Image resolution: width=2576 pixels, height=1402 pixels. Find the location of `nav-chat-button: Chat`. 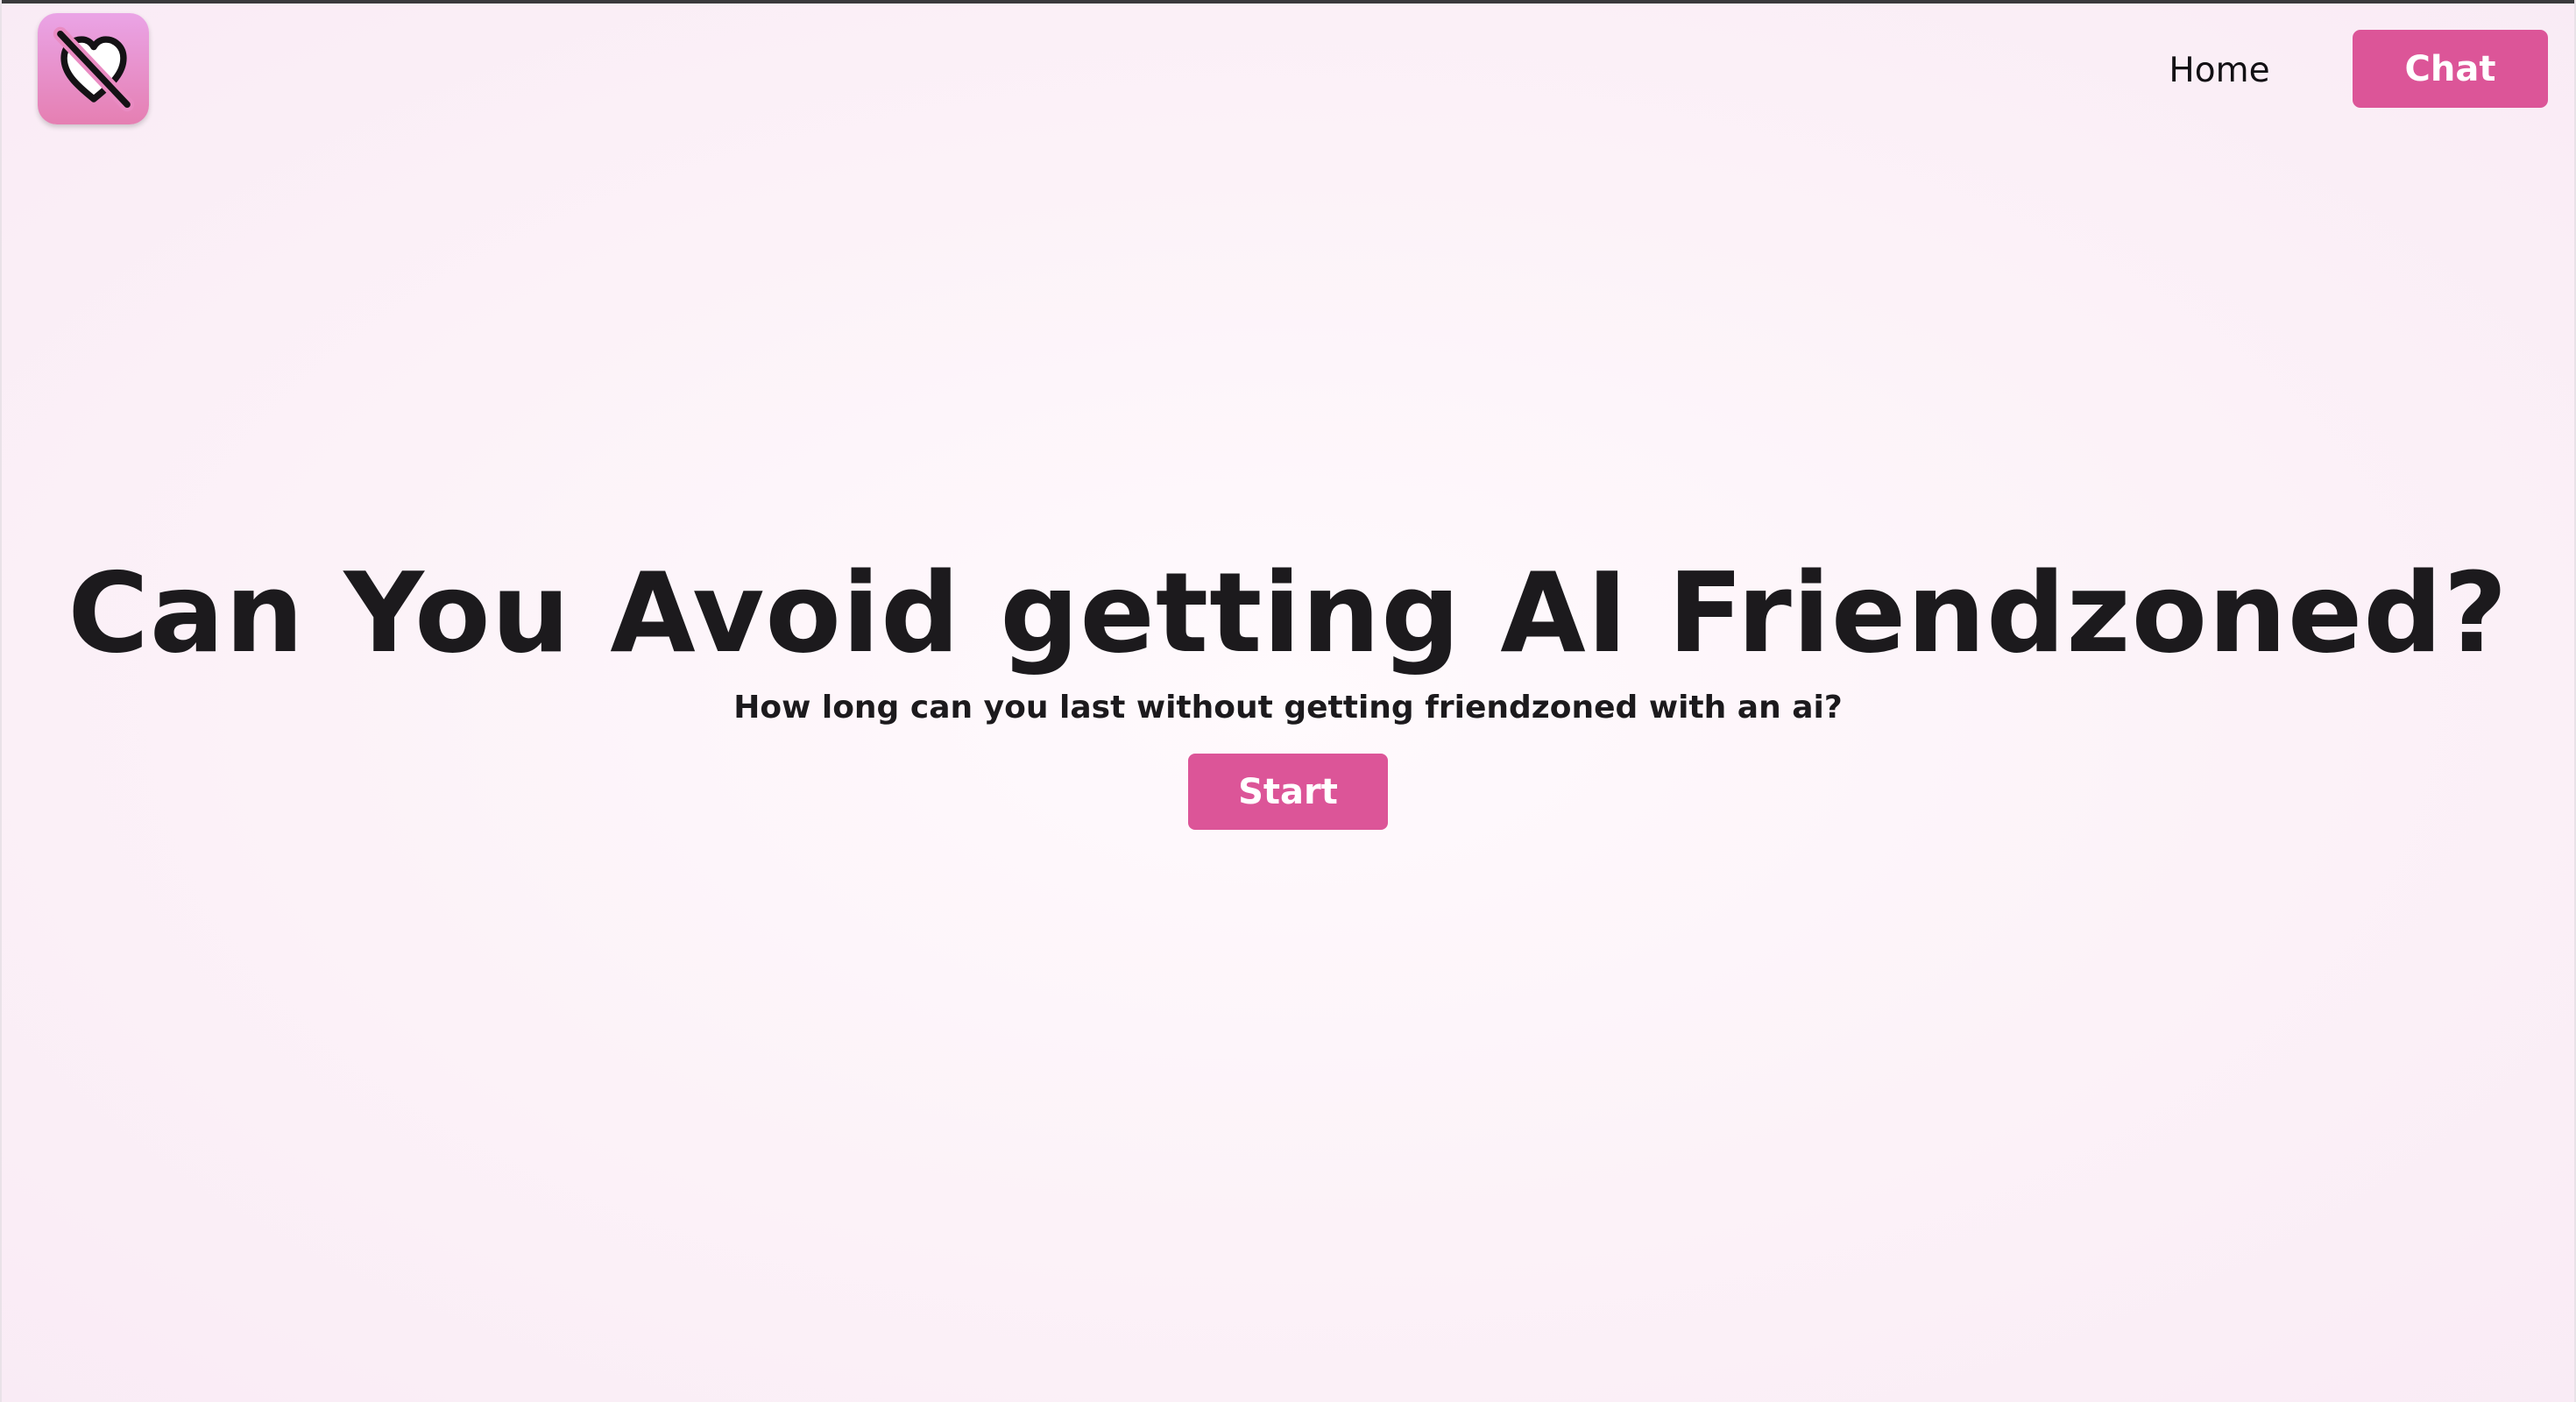

nav-chat-button: Chat is located at coordinates (2450, 69).